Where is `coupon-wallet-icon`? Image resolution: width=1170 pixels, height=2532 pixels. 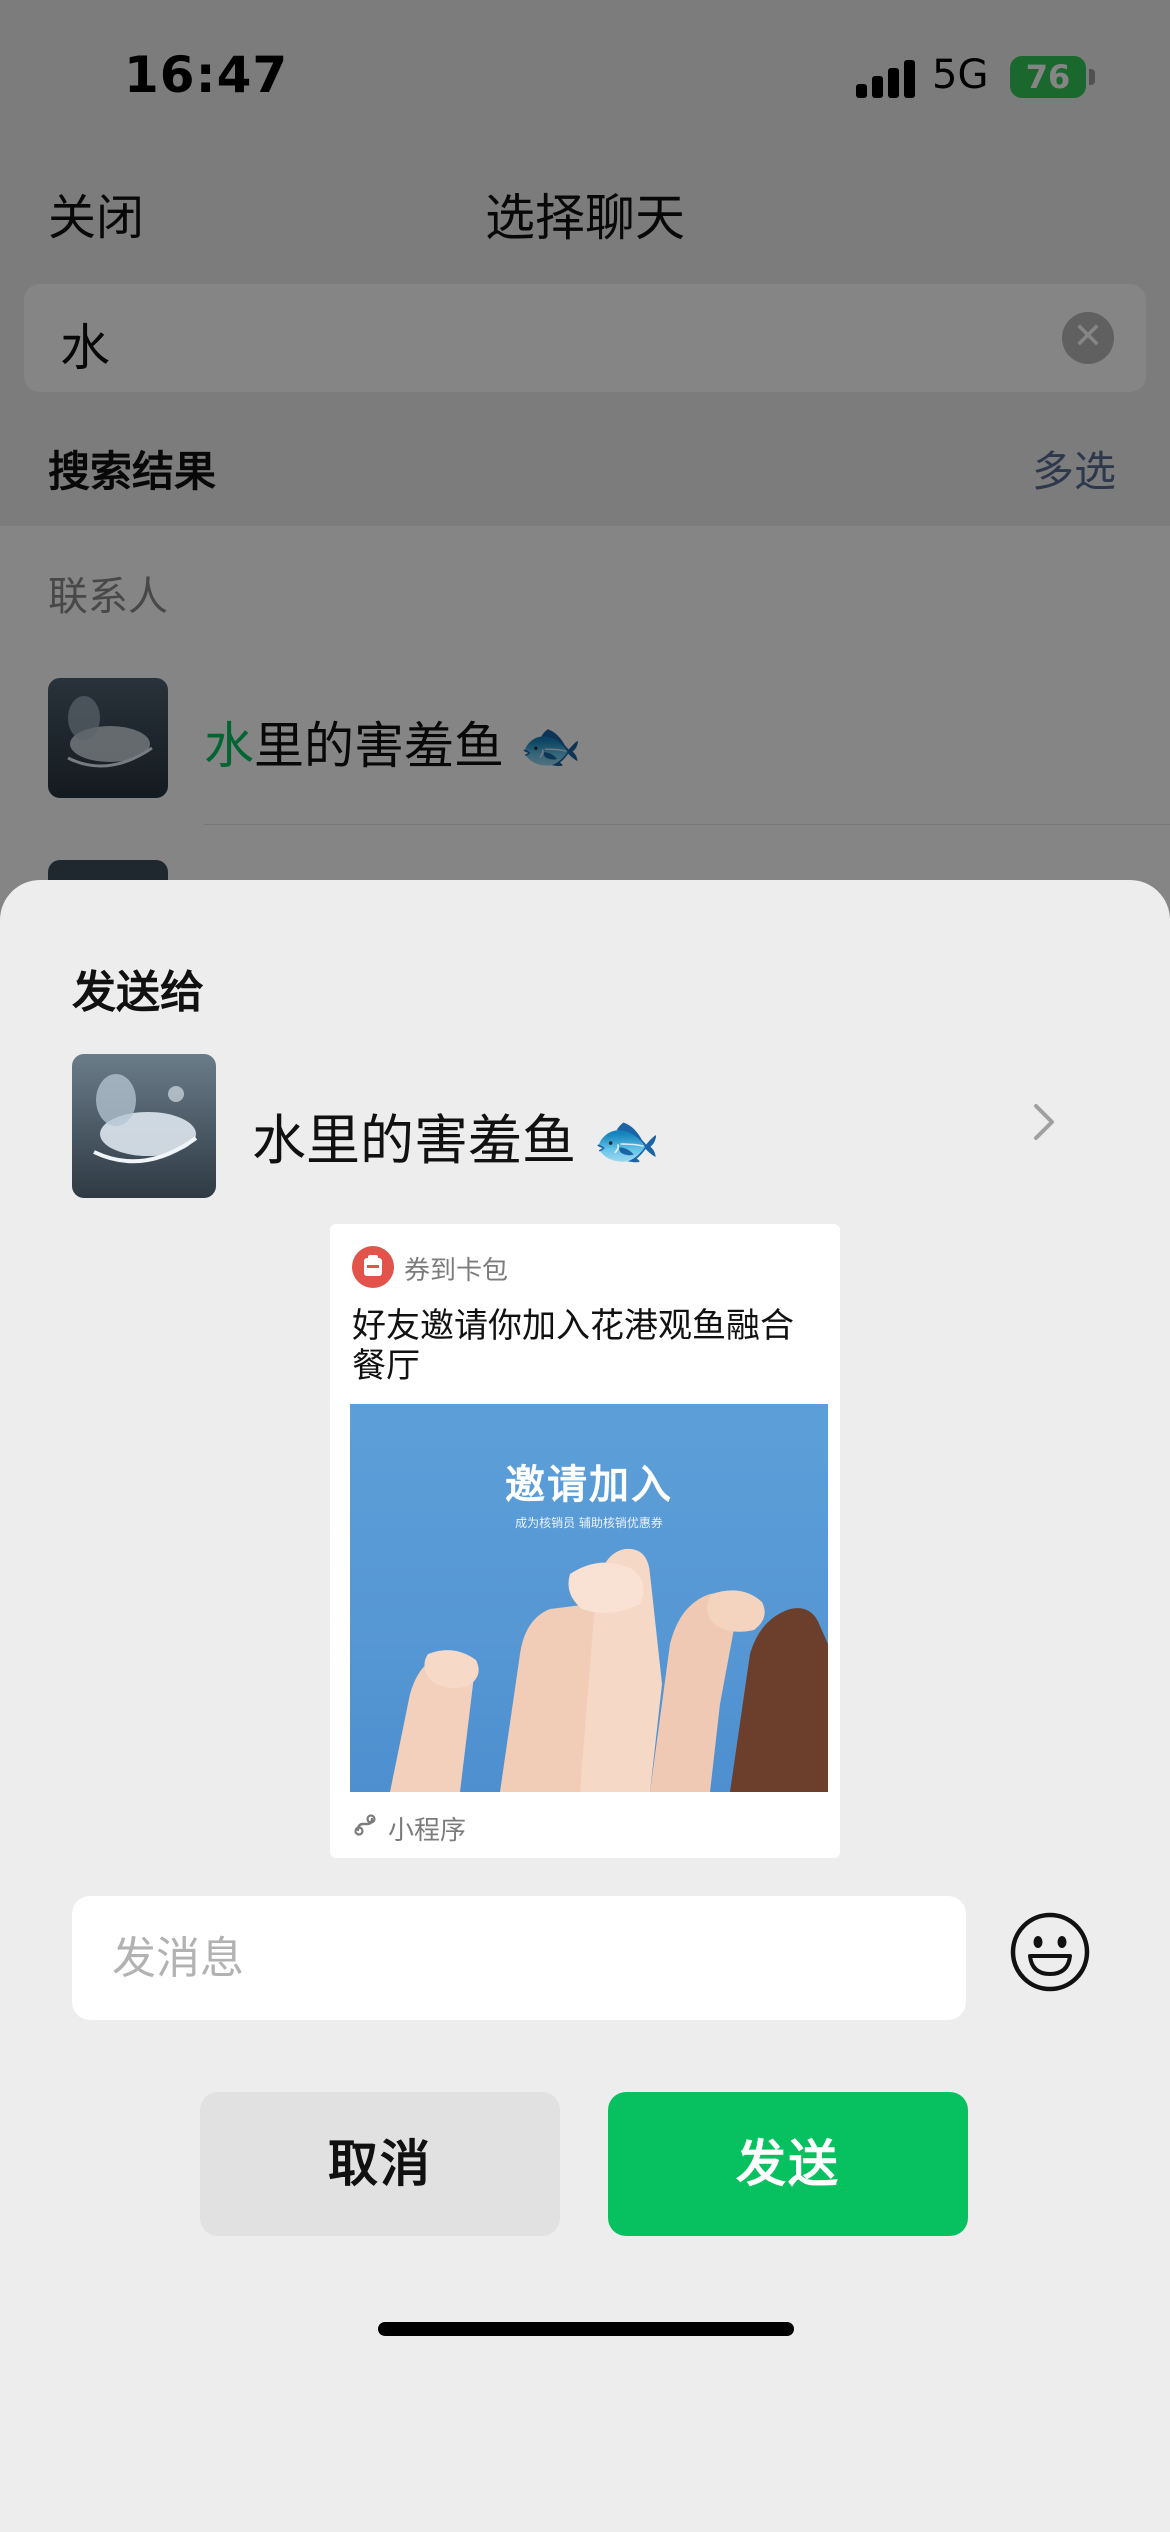
coupon-wallet-icon is located at coordinates (373, 1267).